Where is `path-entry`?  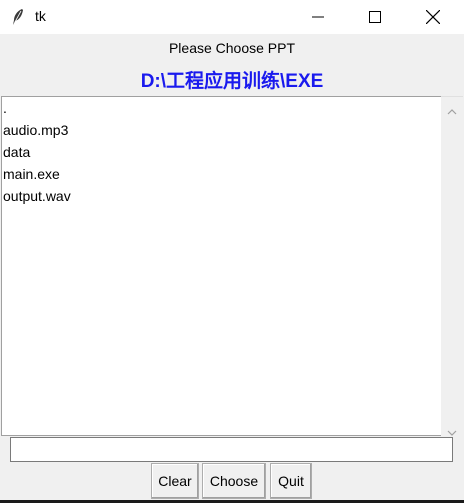
path-entry is located at coordinates (231, 449).